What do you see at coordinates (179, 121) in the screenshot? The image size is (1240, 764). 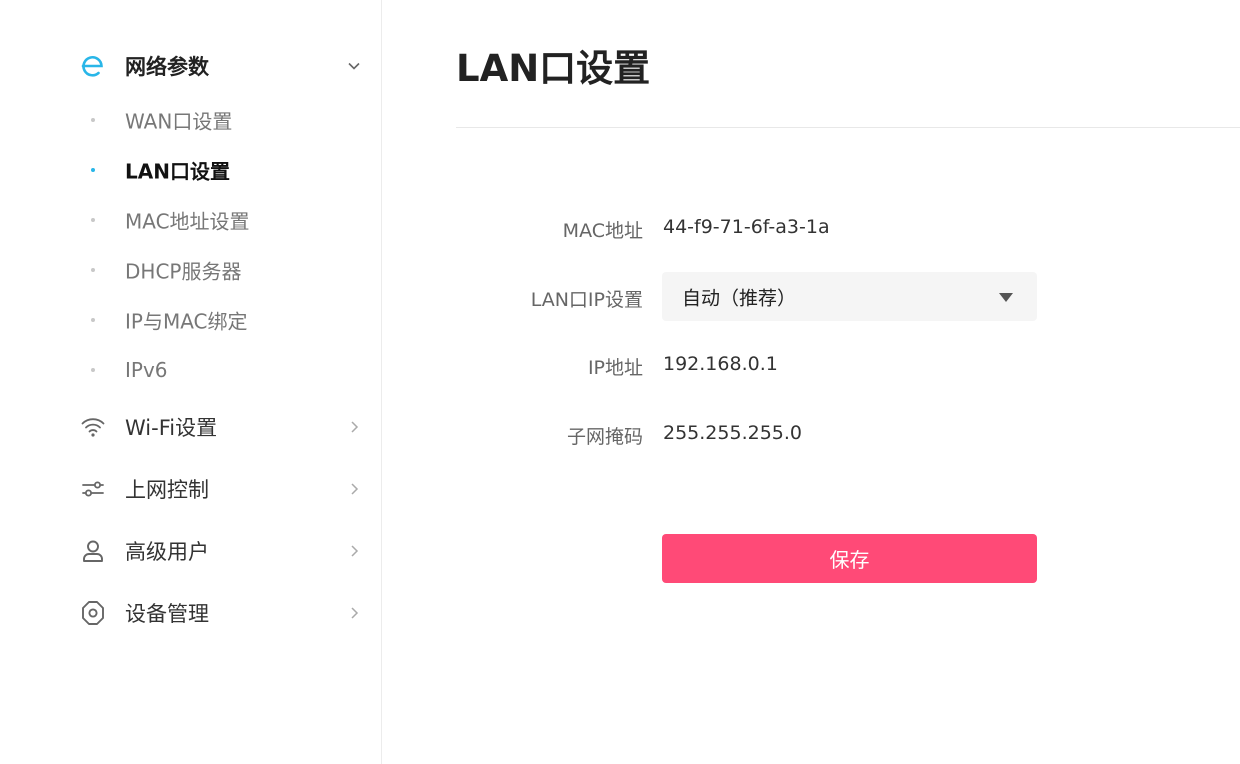 I see `sidebar-item-label: WAN口设置` at bounding box center [179, 121].